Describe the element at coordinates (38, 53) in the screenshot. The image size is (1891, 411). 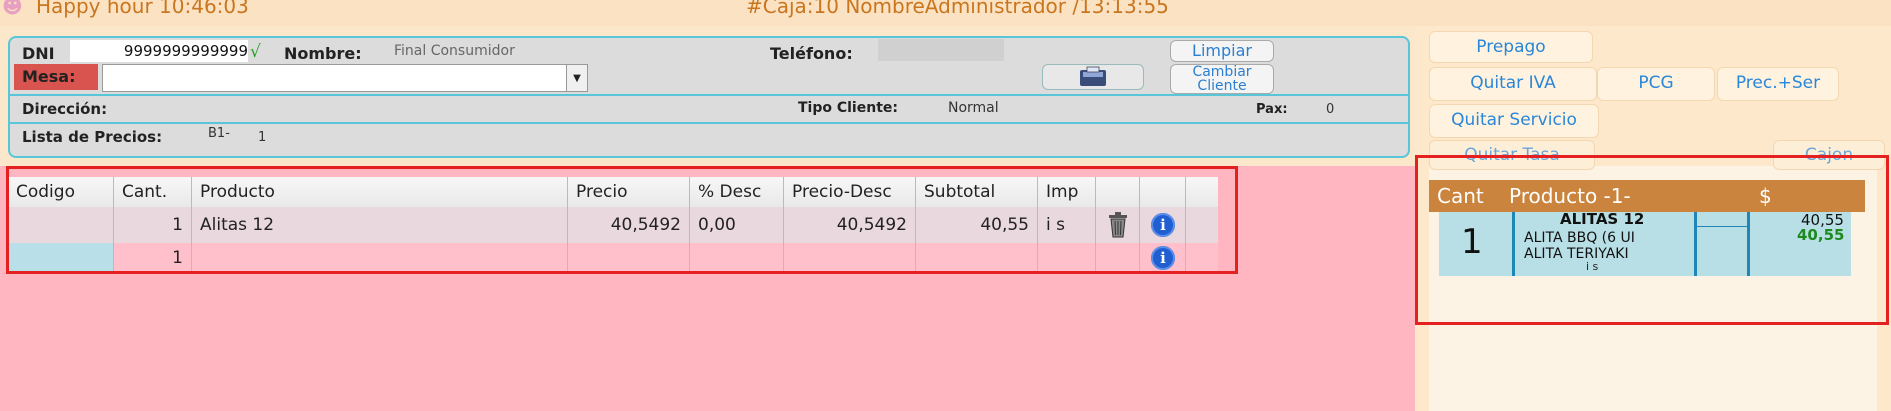
I see `dni-label: DNI` at that location.